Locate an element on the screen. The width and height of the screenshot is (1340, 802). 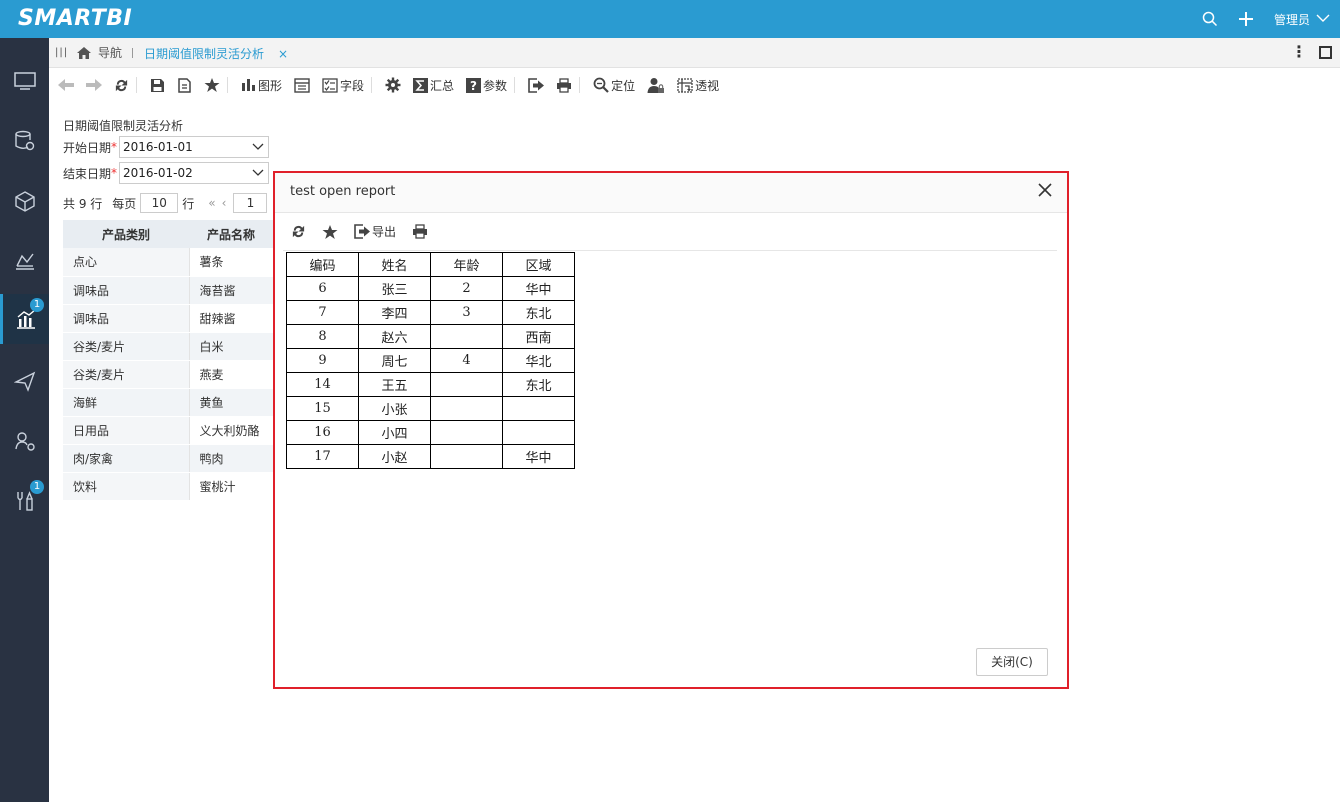
grid-cell: 17 is located at coordinates (322, 456).